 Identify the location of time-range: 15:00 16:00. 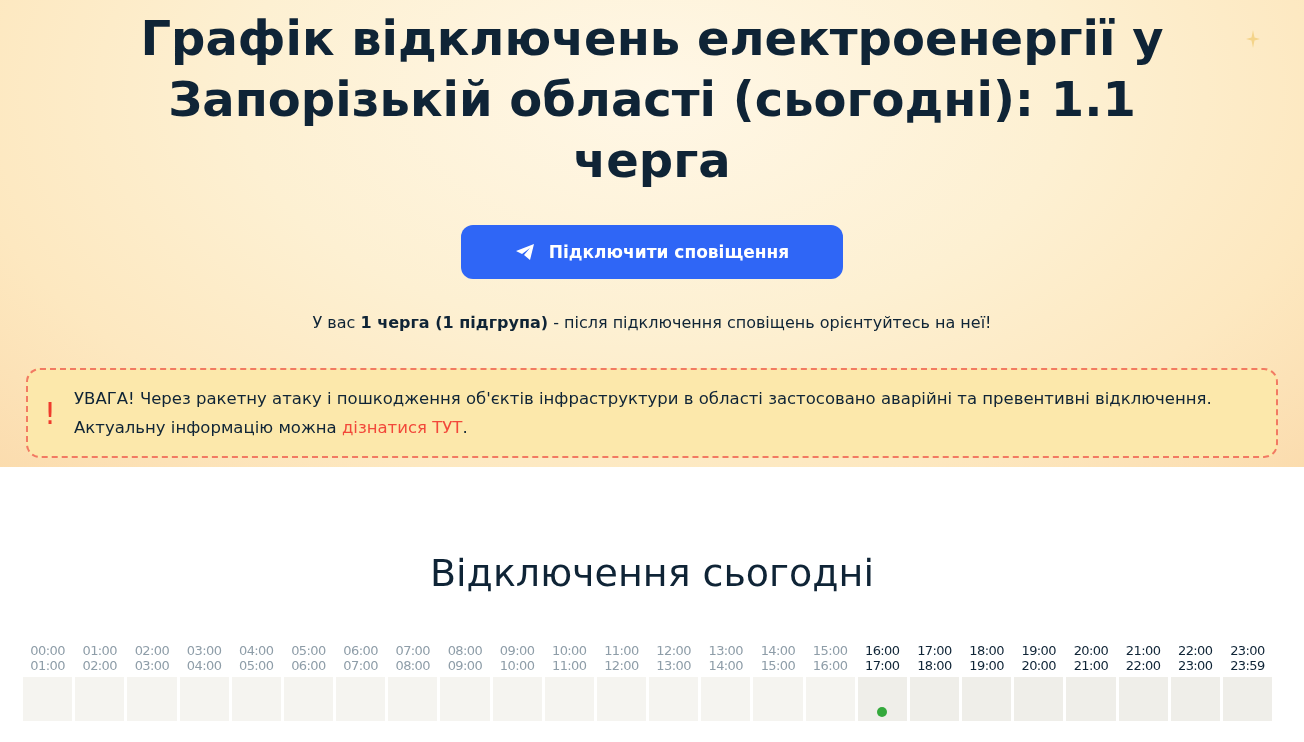
(830, 658).